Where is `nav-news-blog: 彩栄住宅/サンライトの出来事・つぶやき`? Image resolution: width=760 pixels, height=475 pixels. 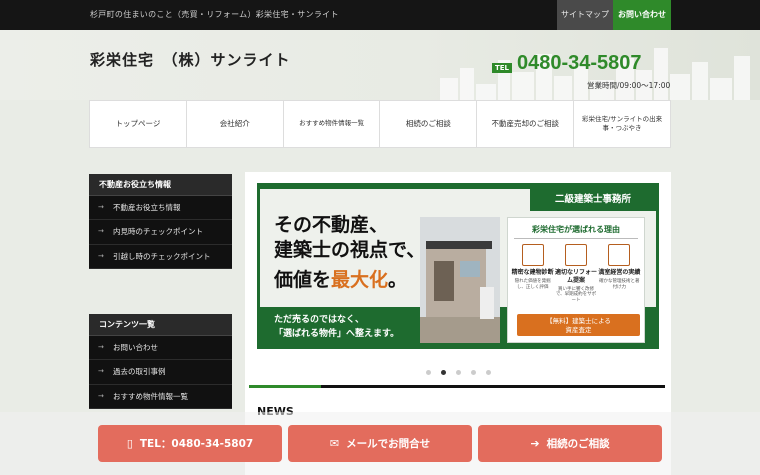 nav-news-blog: 彩栄住宅/サンライトの出来事・つぶやき is located at coordinates (622, 124).